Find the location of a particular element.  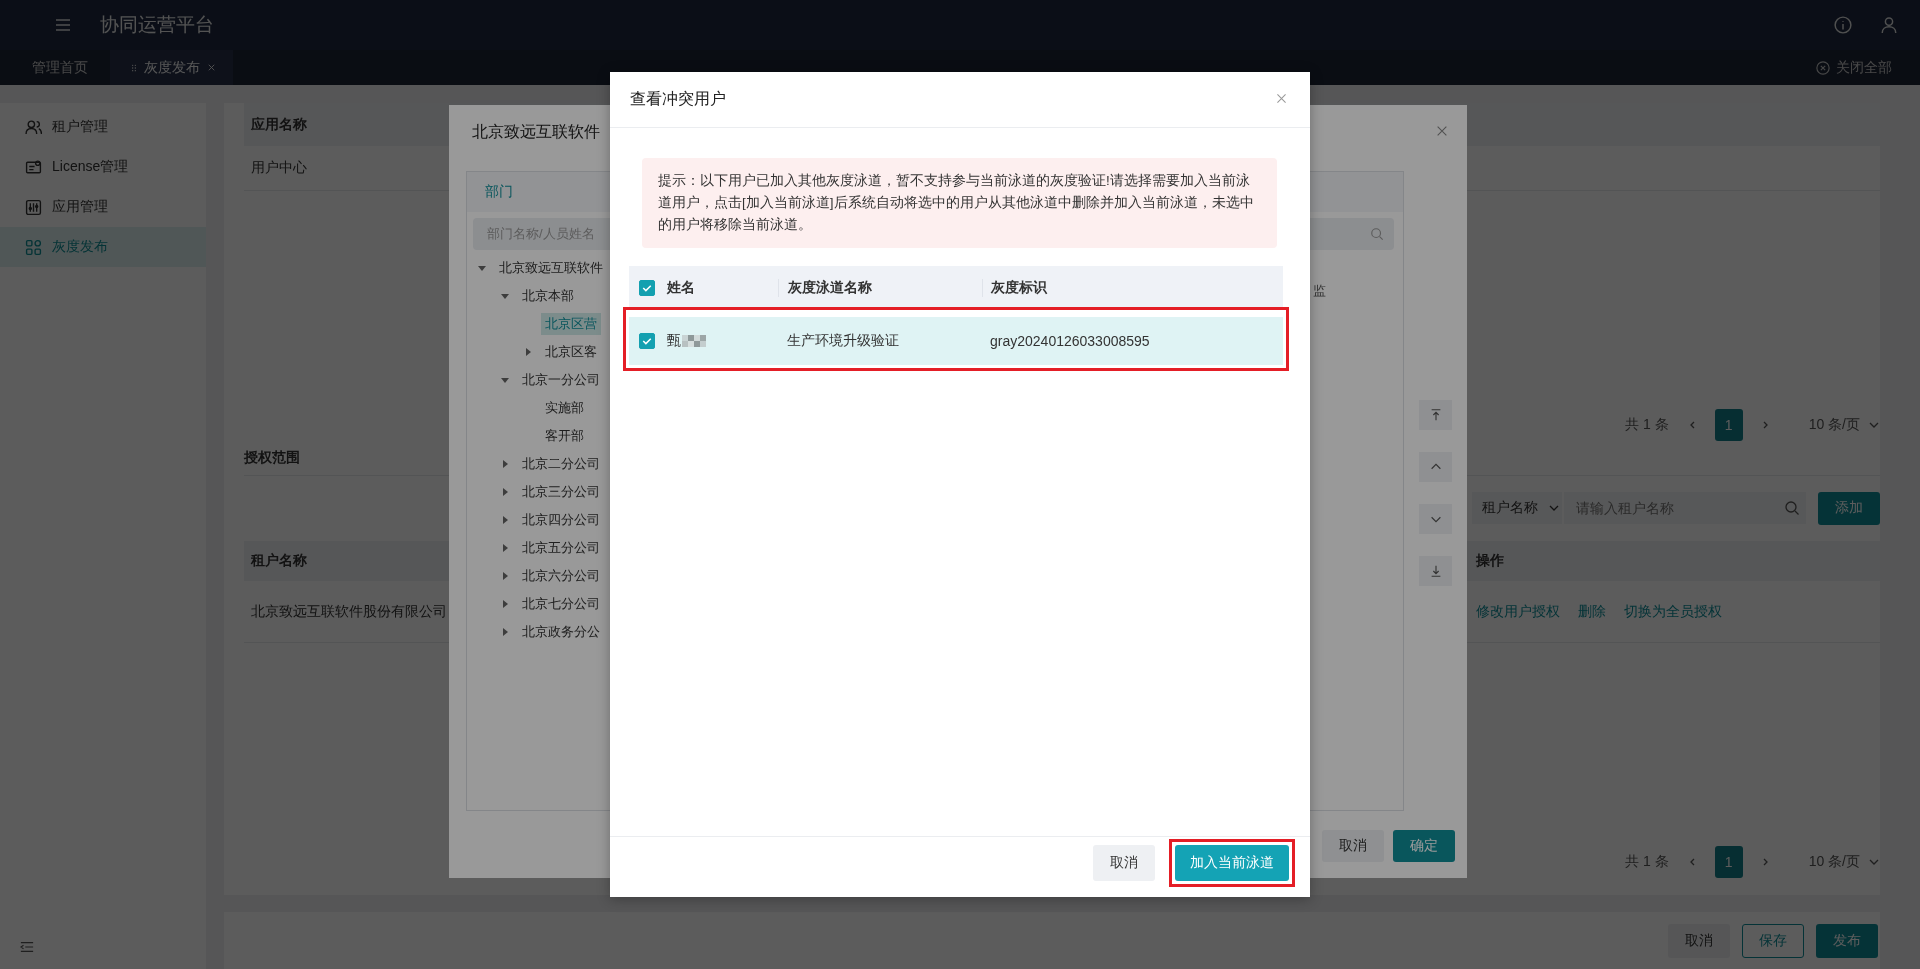

column-header: 姓名 is located at coordinates (681, 287).